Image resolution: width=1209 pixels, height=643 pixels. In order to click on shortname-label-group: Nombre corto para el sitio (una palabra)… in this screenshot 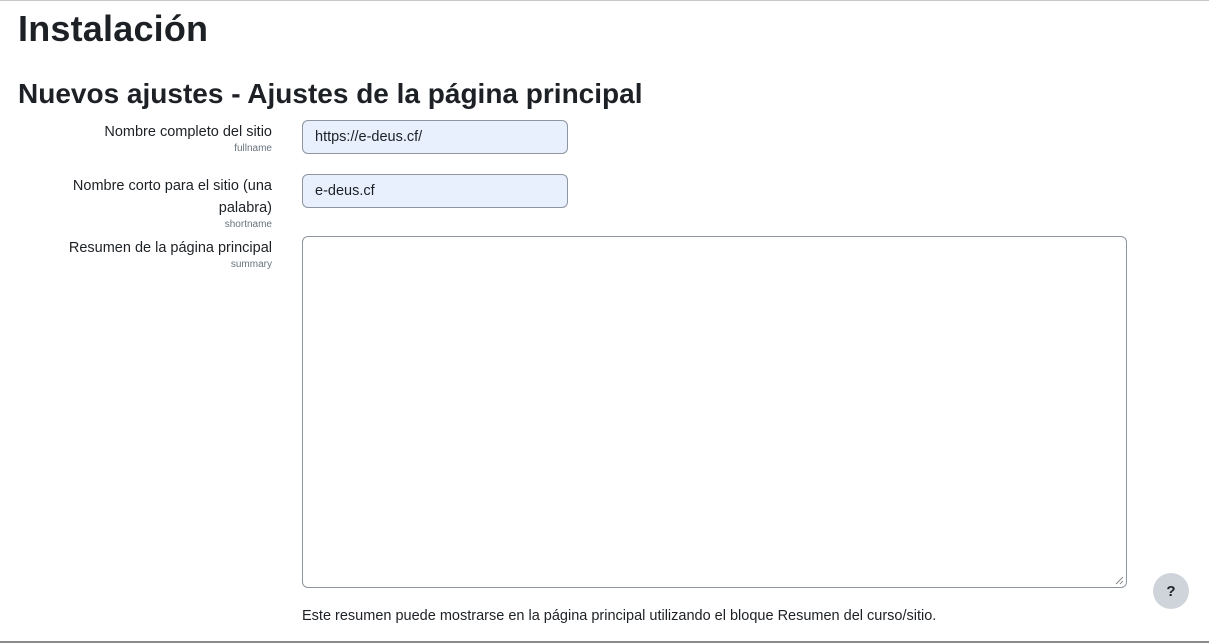, I will do `click(145, 203)`.